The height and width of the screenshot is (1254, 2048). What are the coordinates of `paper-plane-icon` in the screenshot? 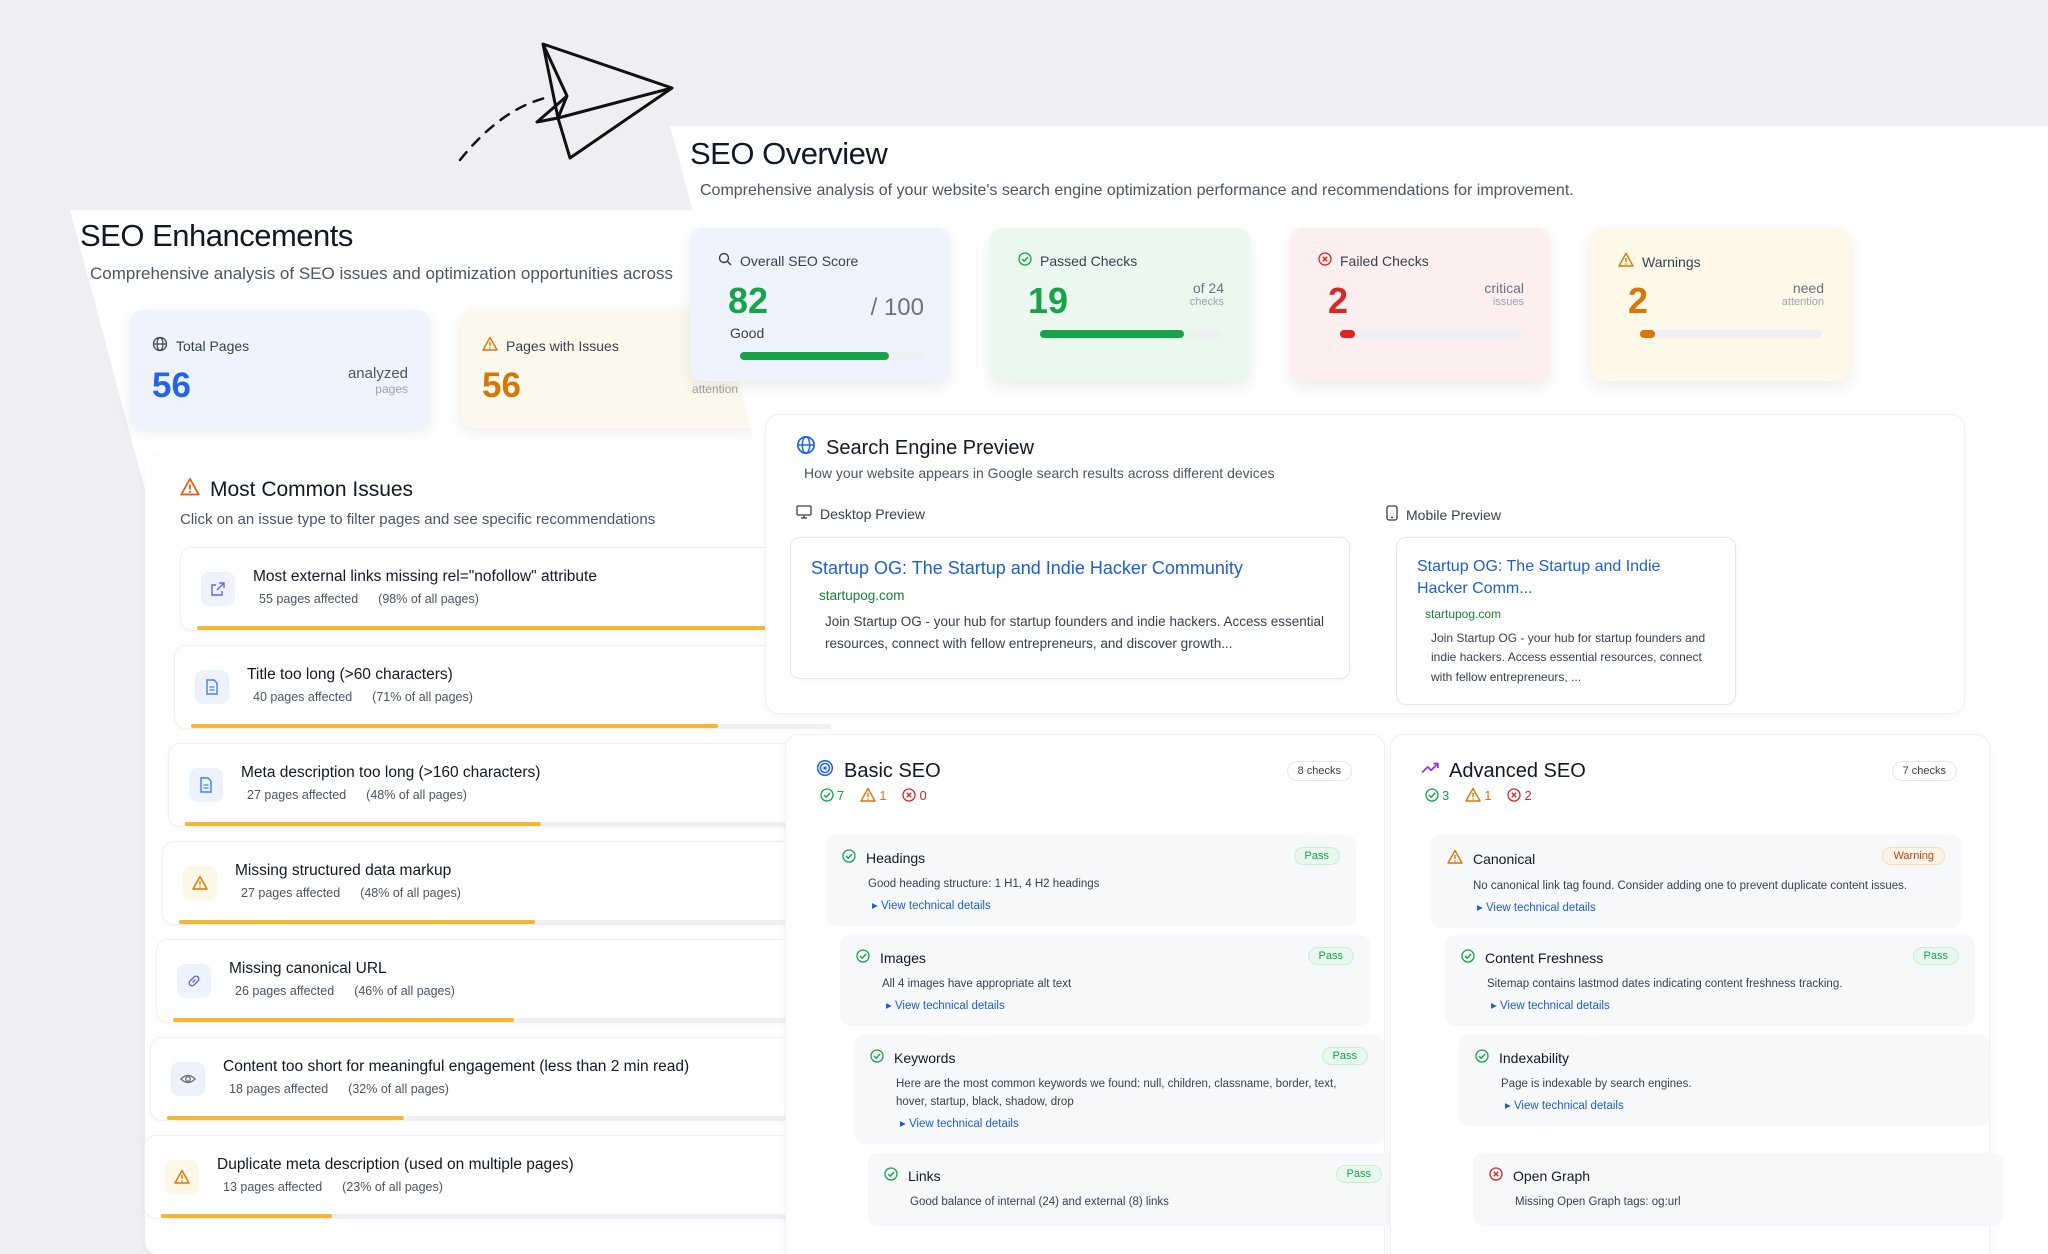 It's located at (566, 102).